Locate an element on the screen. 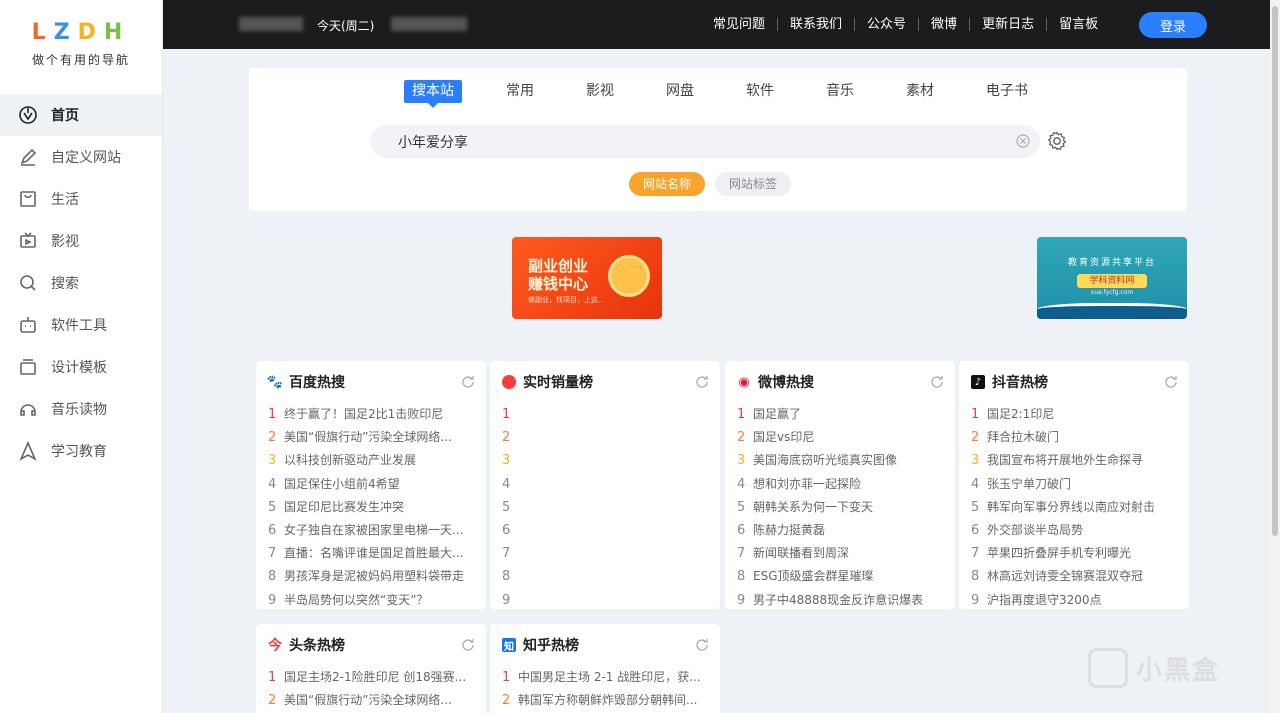 This screenshot has height=713, width=1280. list-item: 3 is located at coordinates (611, 460).